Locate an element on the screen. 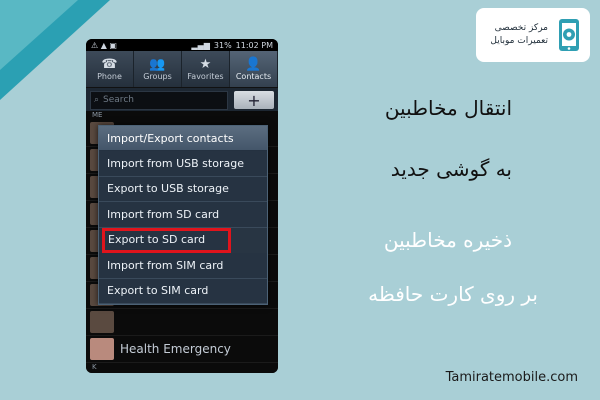  star-icon: ★ is located at coordinates (205, 64).